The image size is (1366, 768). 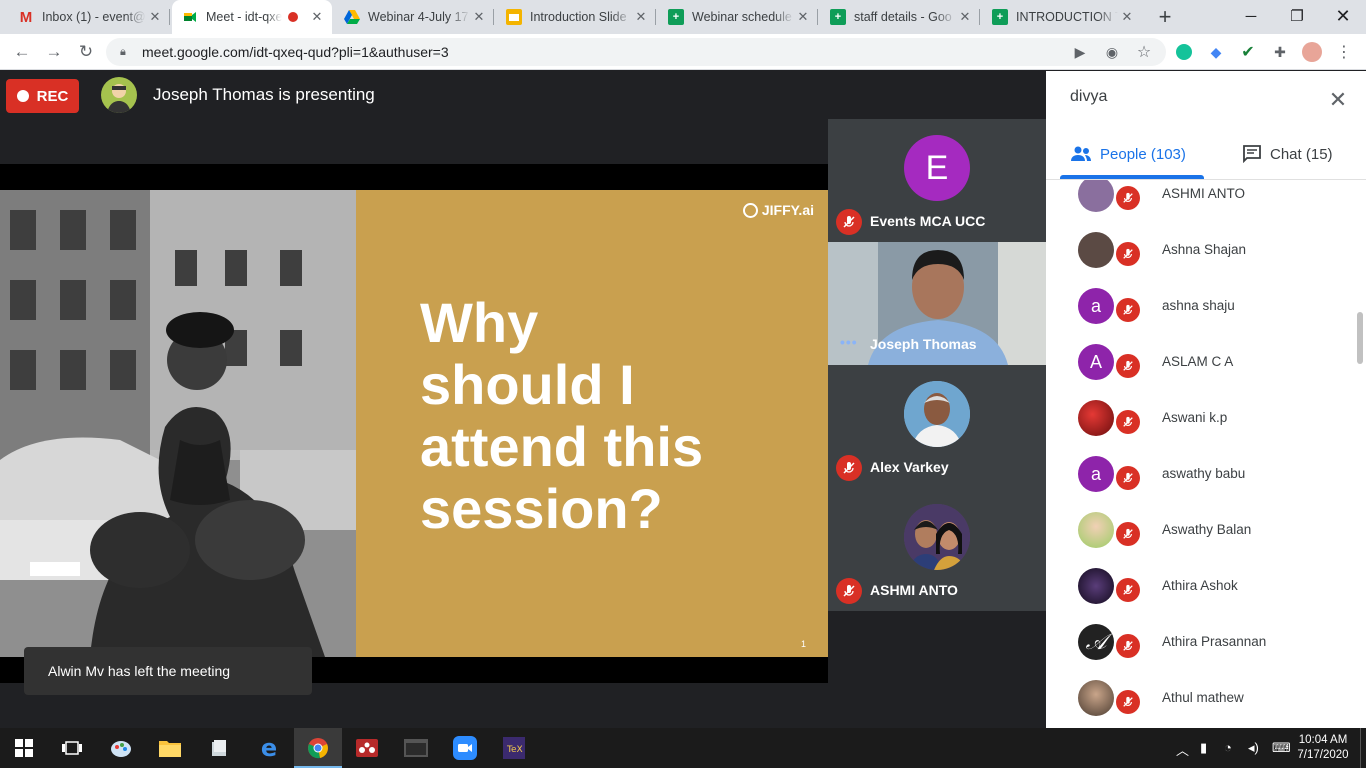 I want to click on profile-avatar, so click(x=1312, y=52).